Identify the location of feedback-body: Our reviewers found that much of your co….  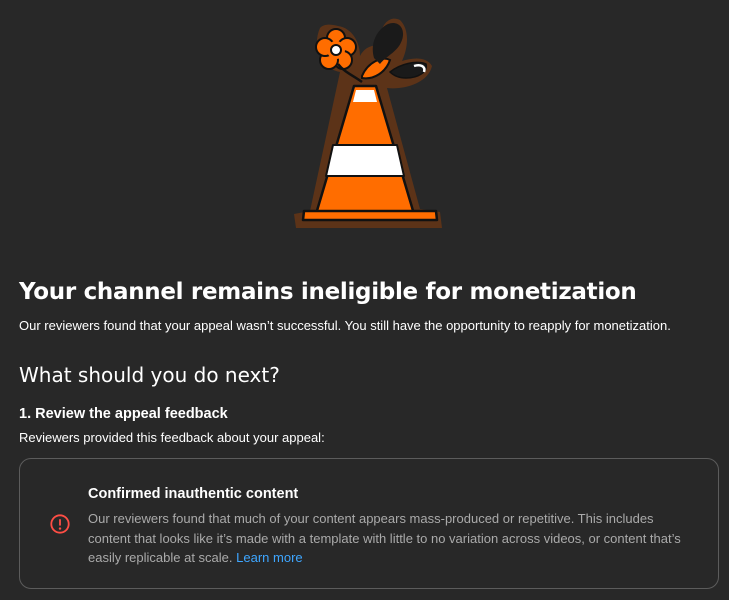
(393, 538).